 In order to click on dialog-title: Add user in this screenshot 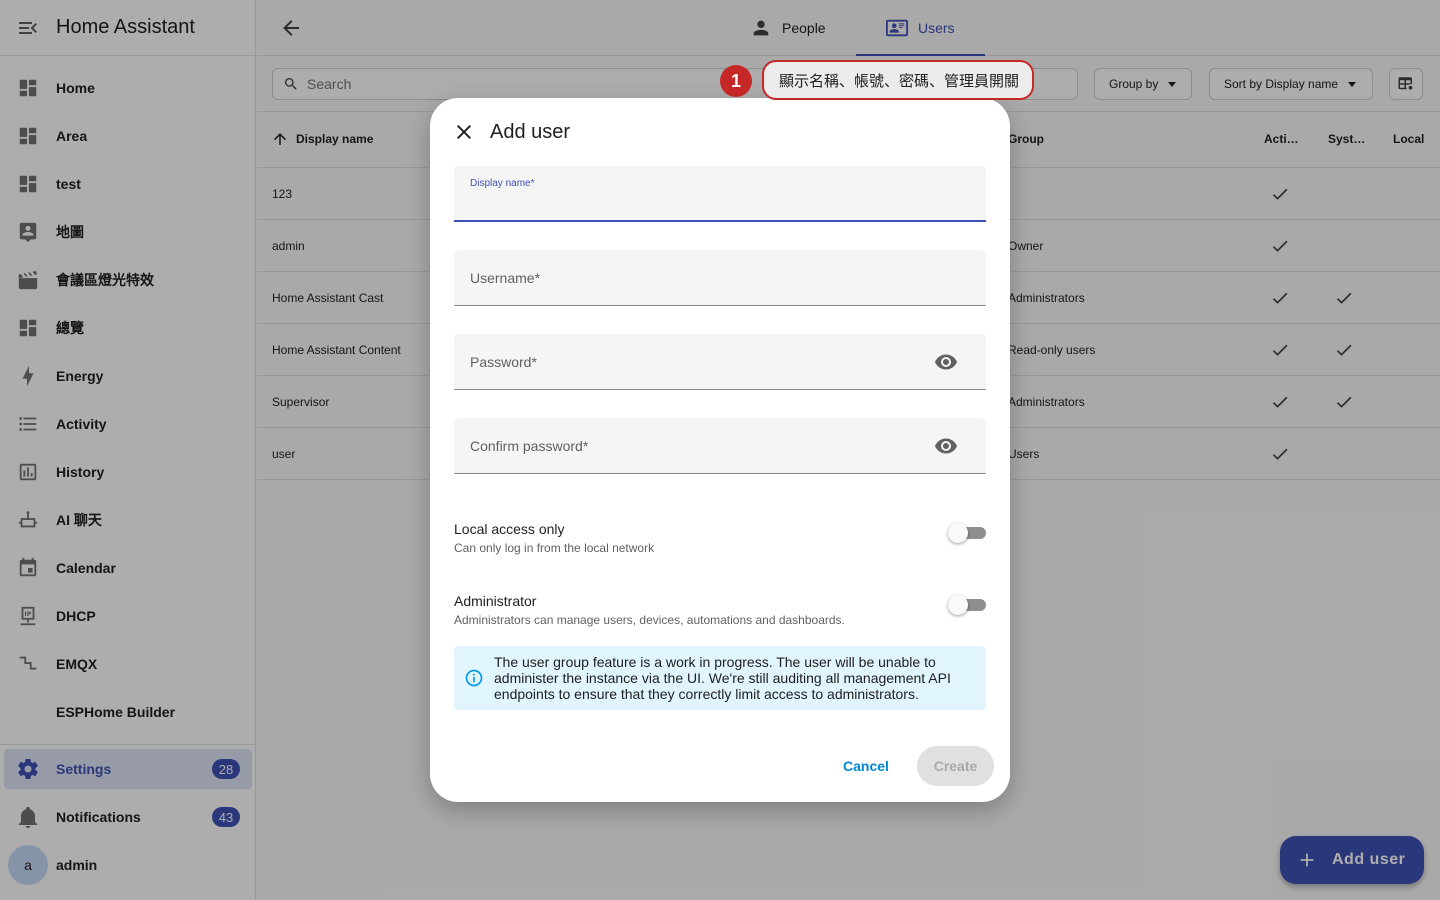, I will do `click(530, 132)`.